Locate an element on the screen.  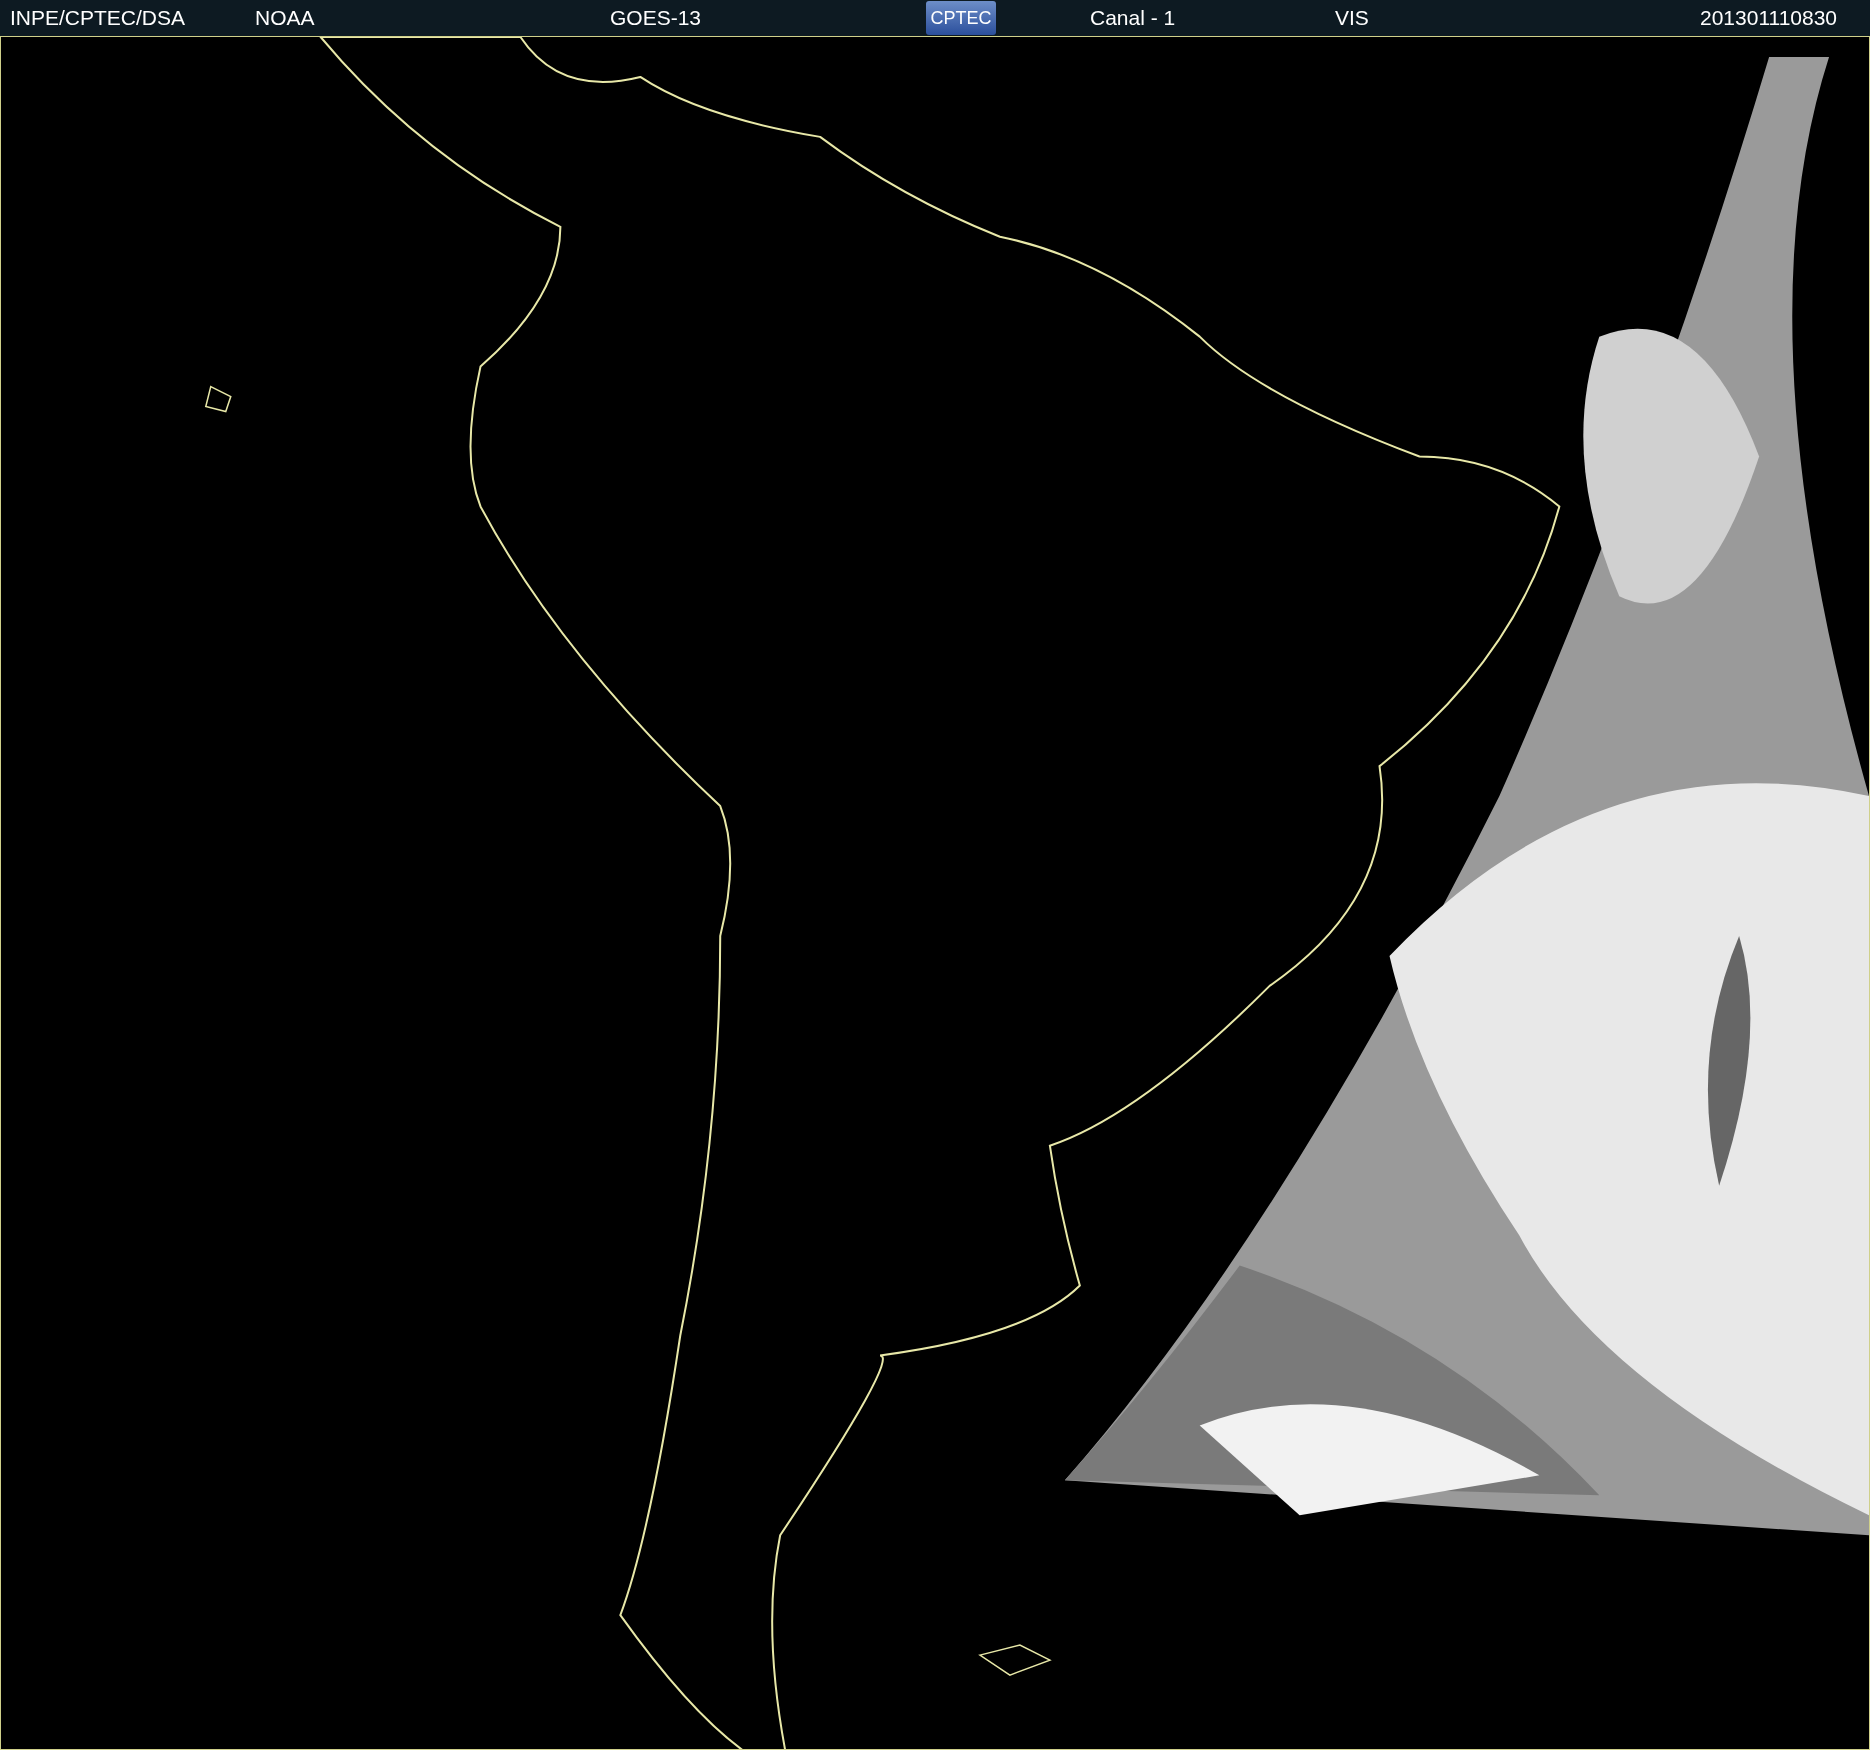
timestamp-label: 201301110830 is located at coordinates (1769, 18).